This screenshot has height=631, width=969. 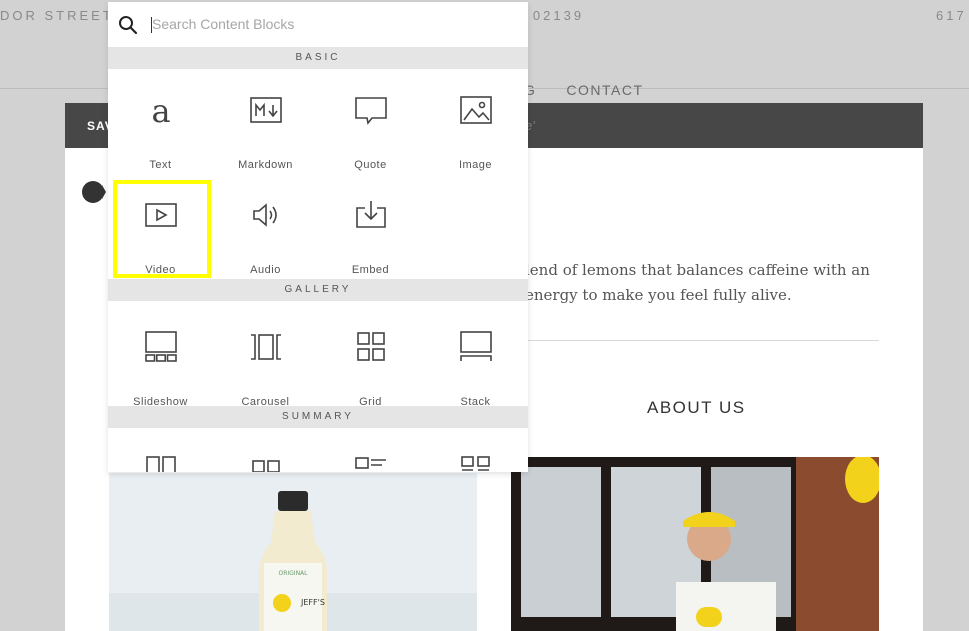 What do you see at coordinates (265, 165) in the screenshot?
I see `block-label: Markdown` at bounding box center [265, 165].